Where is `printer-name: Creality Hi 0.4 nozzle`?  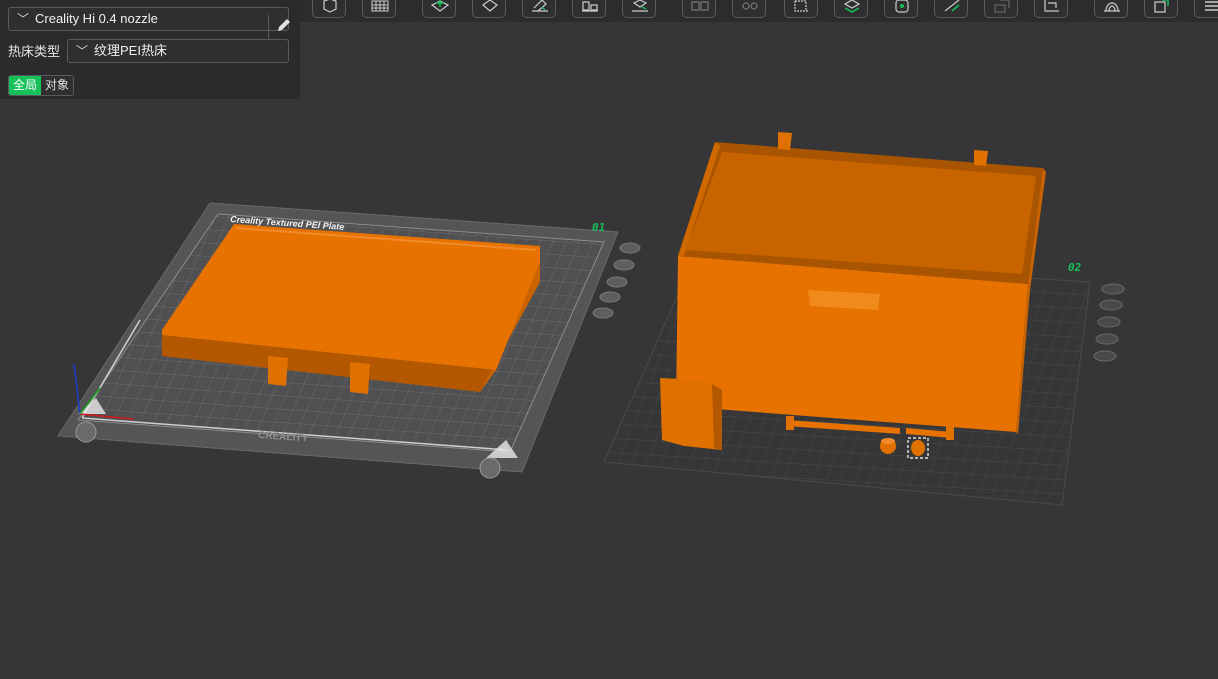 printer-name: Creality Hi 0.4 nozzle is located at coordinates (96, 18).